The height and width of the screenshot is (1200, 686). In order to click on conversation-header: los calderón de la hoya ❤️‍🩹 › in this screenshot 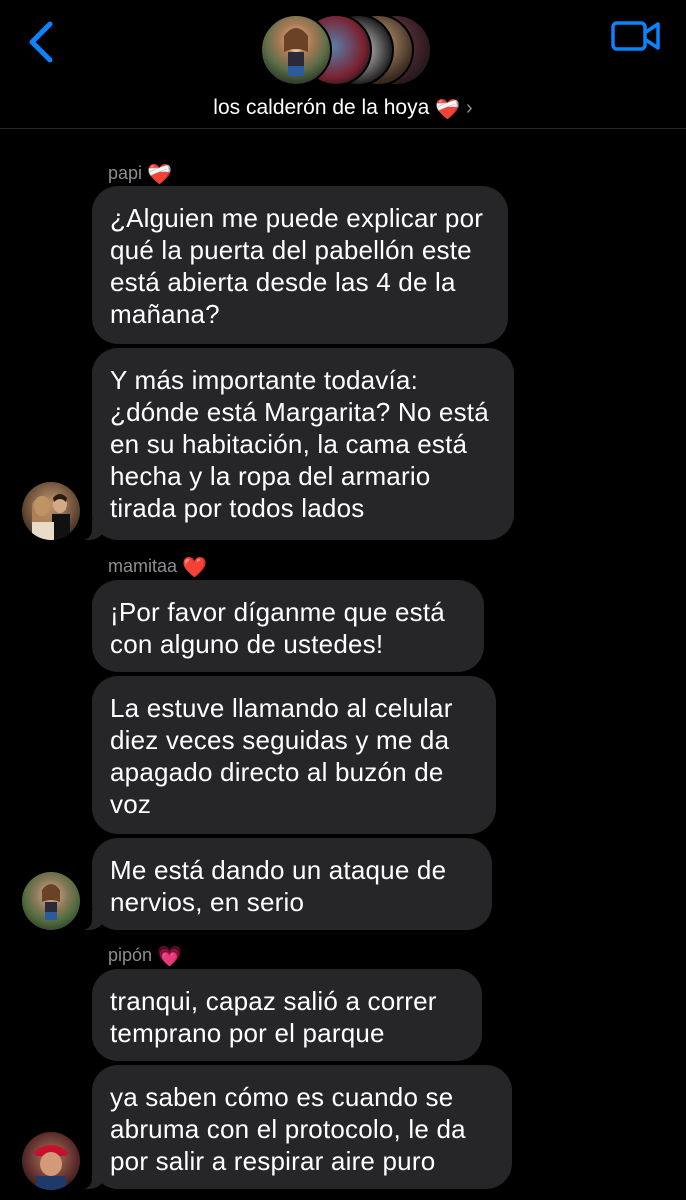, I will do `click(343, 64)`.